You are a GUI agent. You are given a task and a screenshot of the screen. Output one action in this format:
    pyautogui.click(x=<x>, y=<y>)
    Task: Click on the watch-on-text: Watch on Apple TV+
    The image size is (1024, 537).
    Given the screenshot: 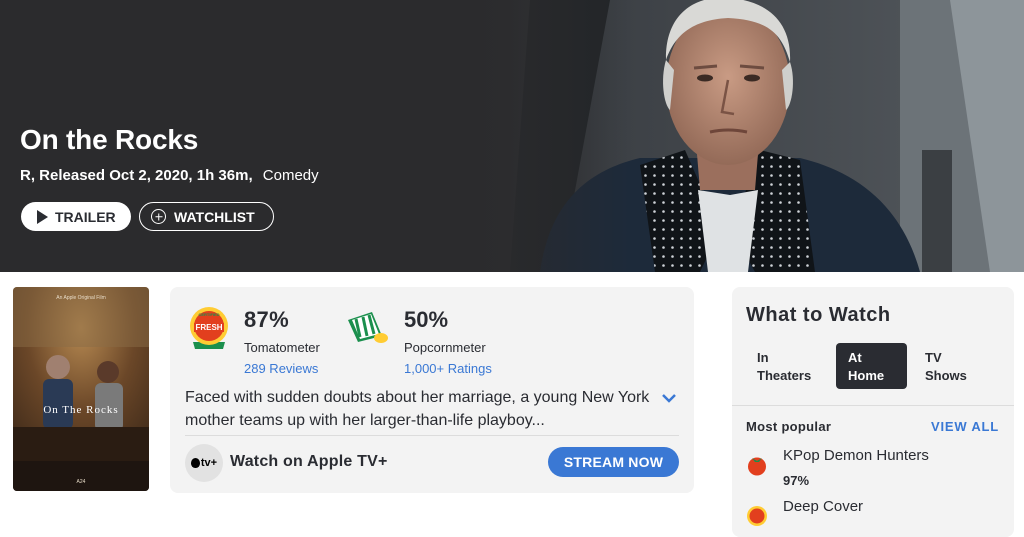 What is the action you would take?
    pyautogui.click(x=309, y=461)
    